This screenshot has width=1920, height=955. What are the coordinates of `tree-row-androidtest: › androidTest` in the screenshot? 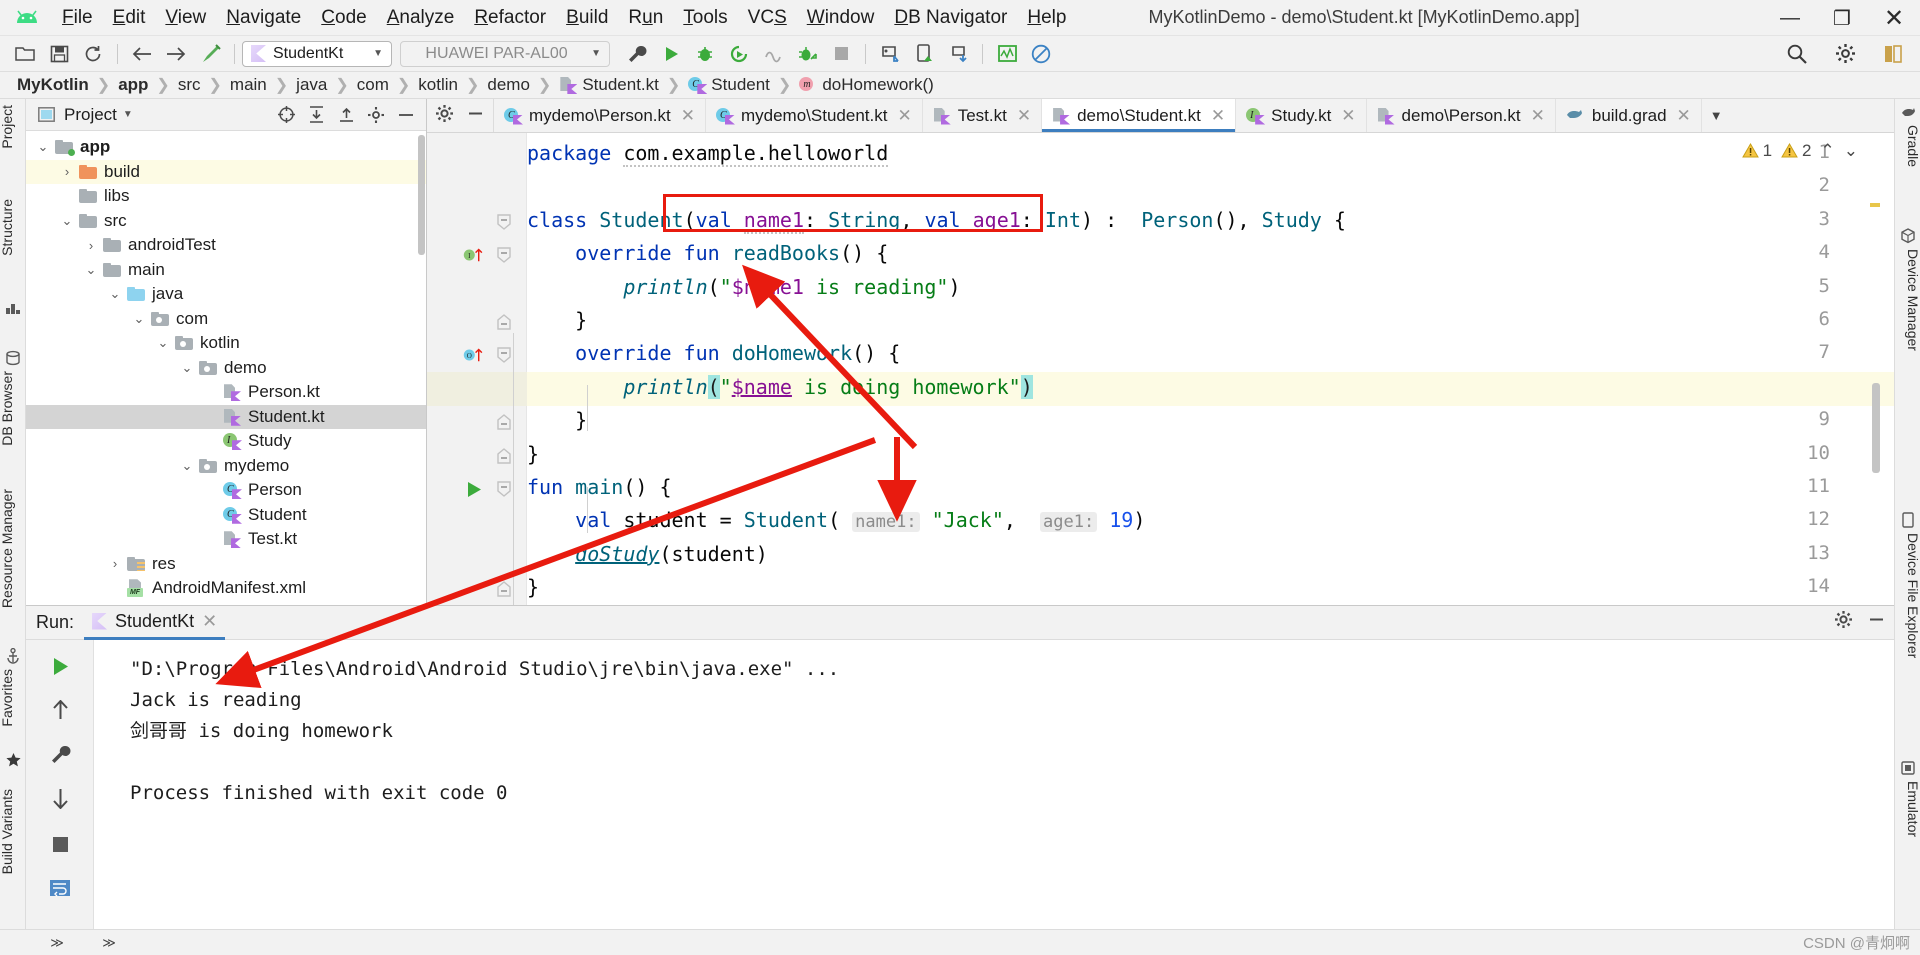 It's located at (226, 245).